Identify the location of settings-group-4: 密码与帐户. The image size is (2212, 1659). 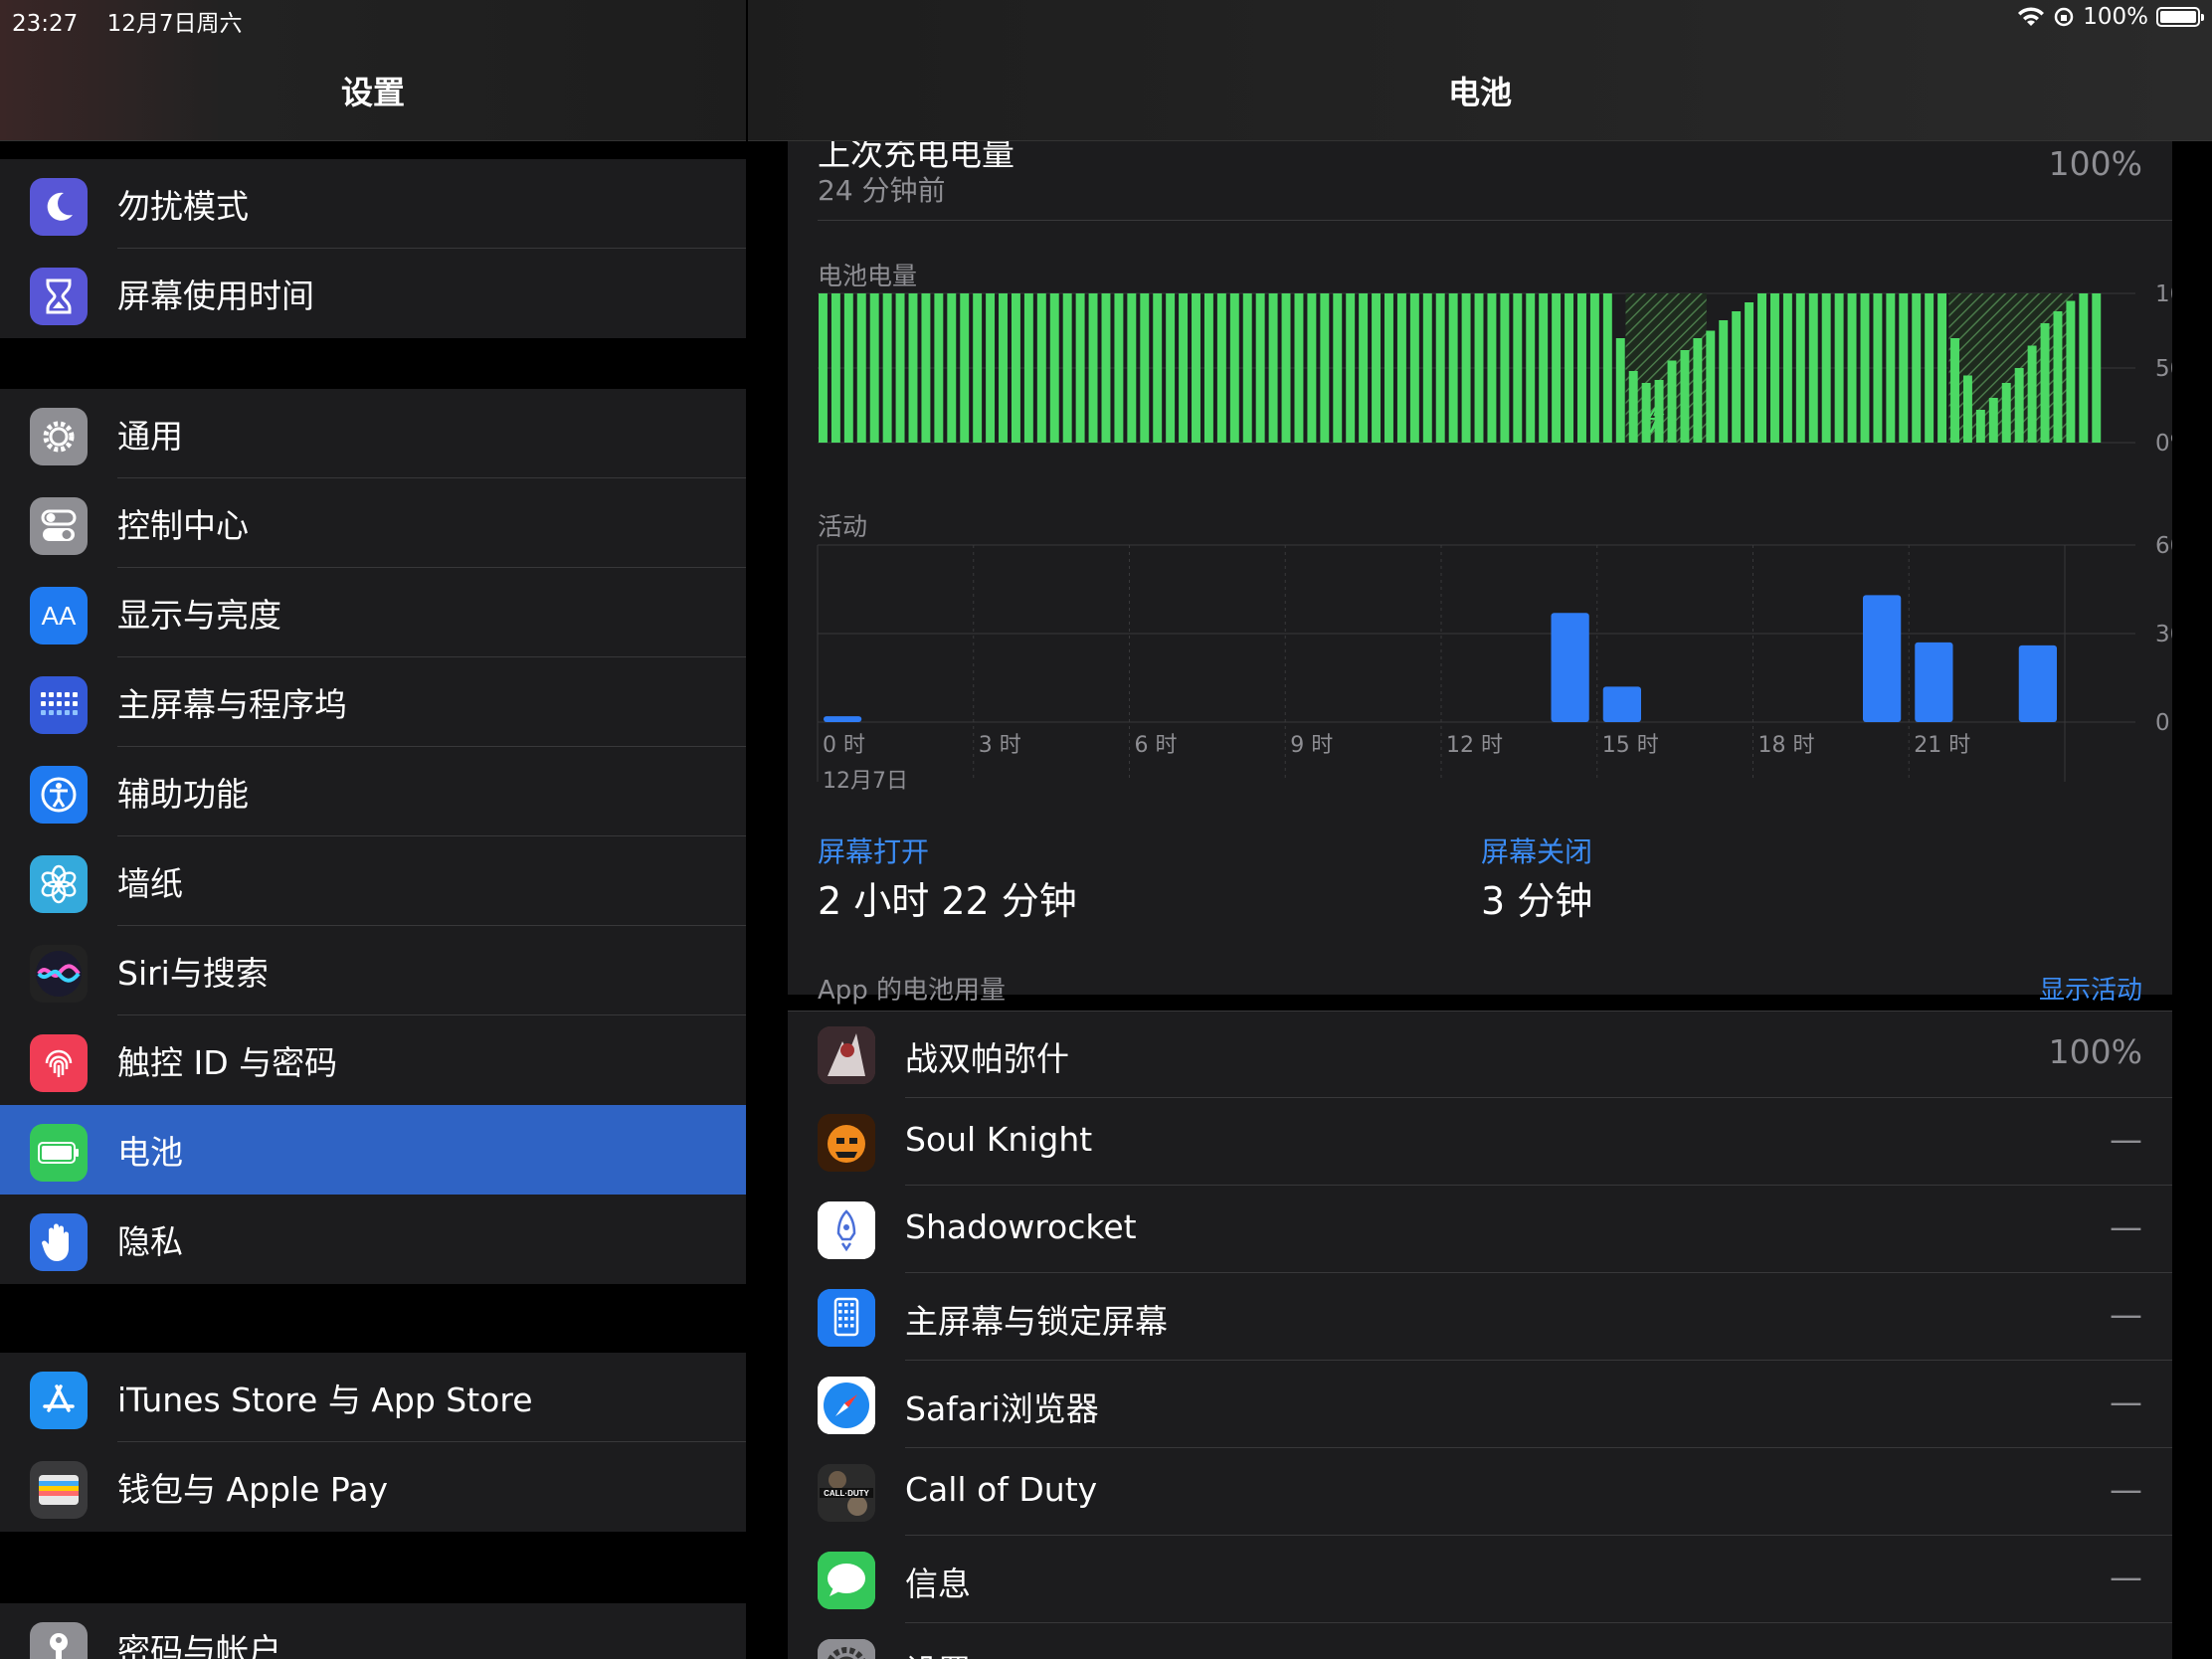
(373, 1631).